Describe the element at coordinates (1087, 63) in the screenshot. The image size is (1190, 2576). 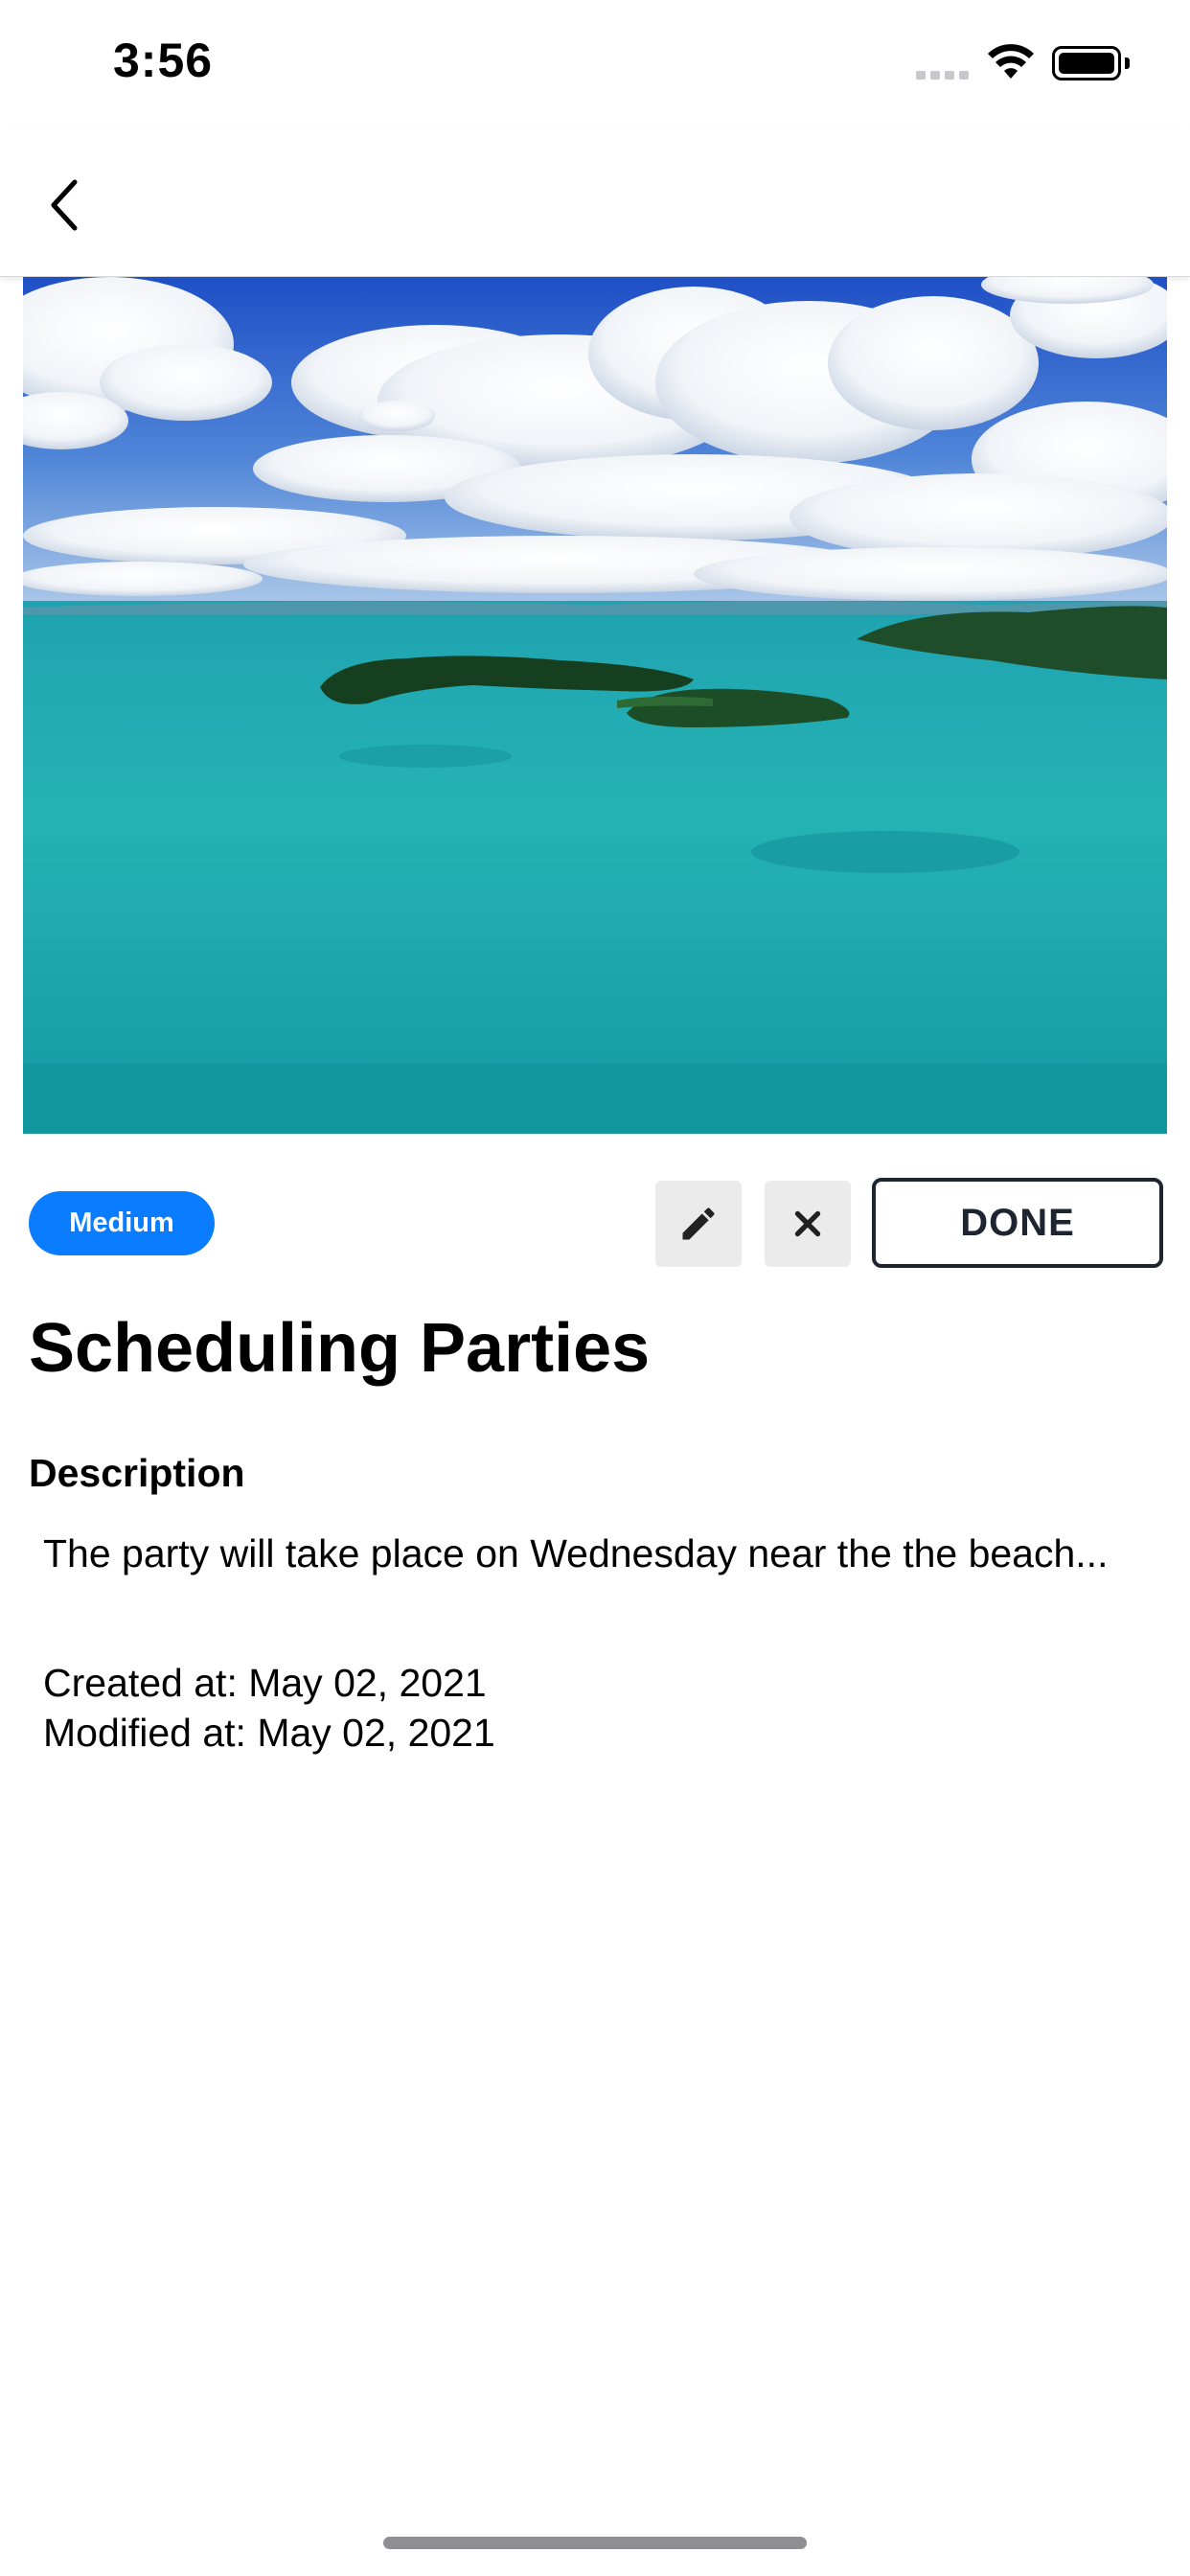
I see `battery-icon` at that location.